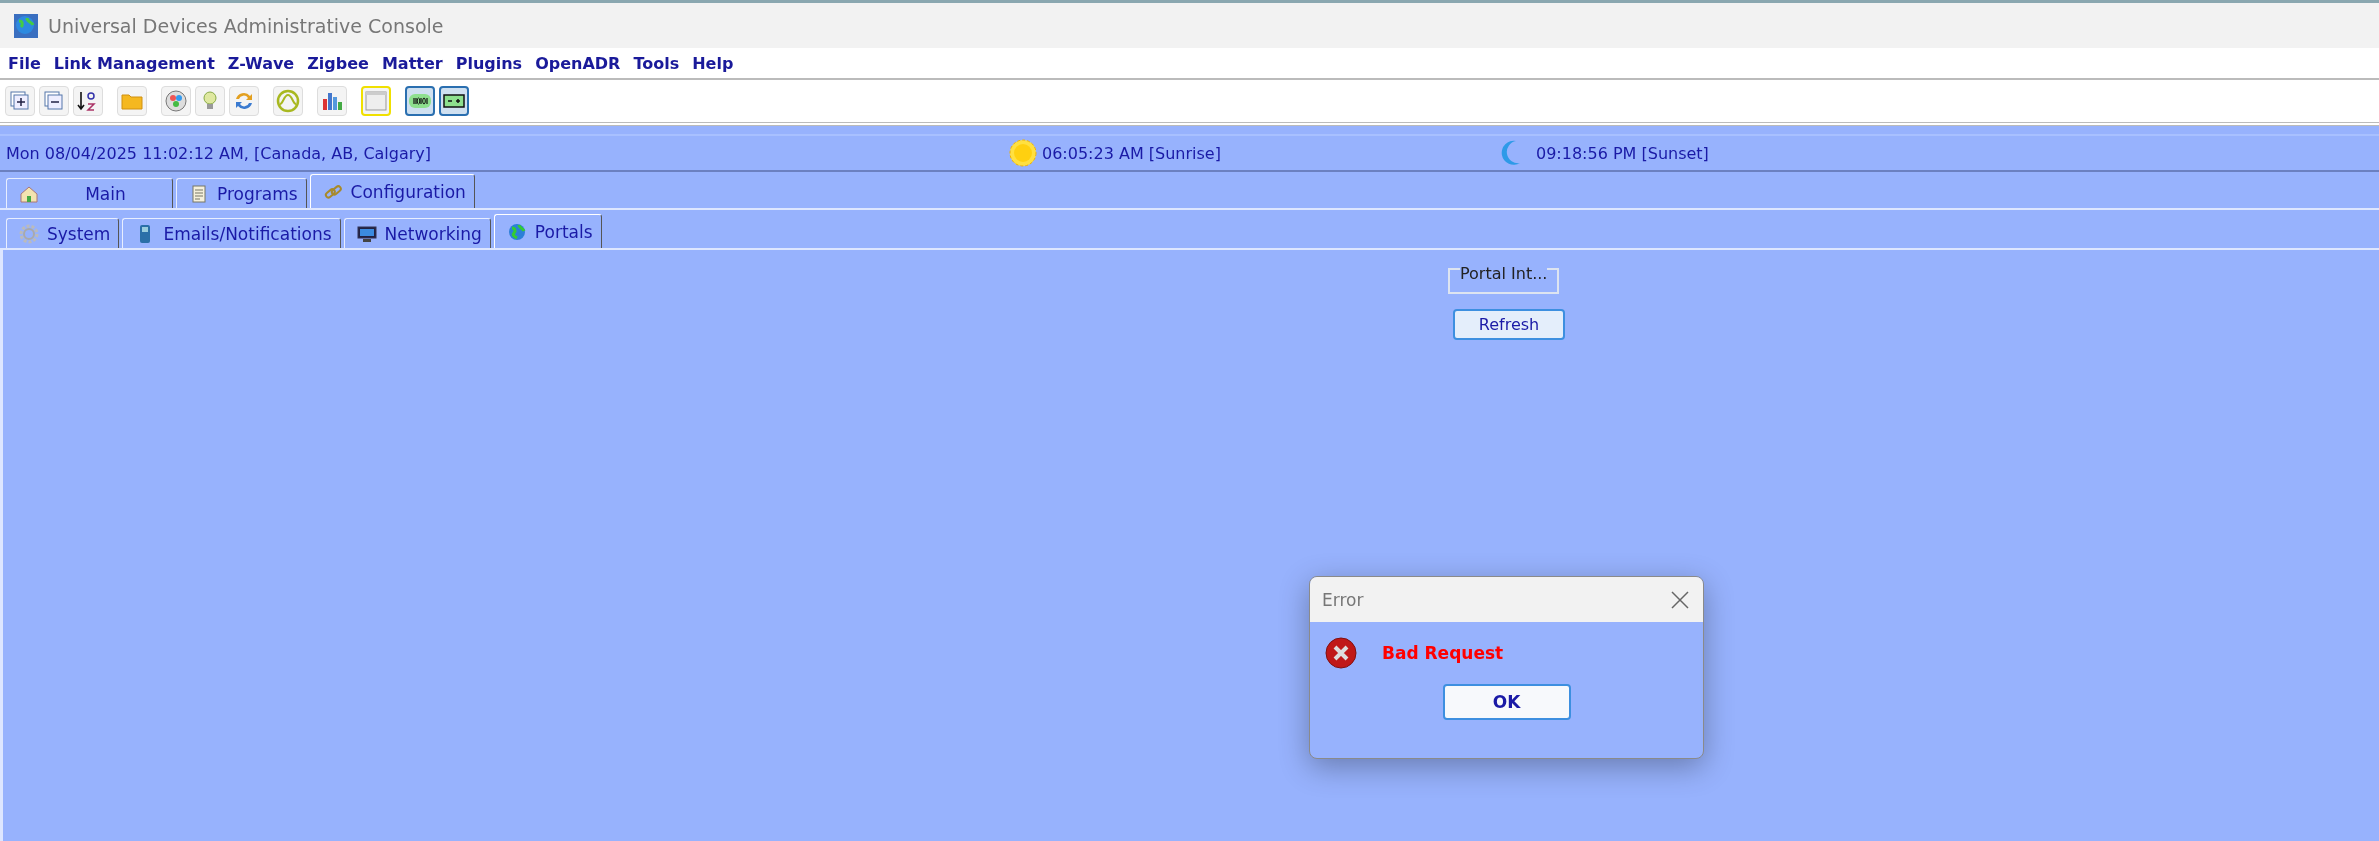 The width and height of the screenshot is (2379, 841). What do you see at coordinates (578, 63) in the screenshot?
I see `menu-item: OpenADR` at bounding box center [578, 63].